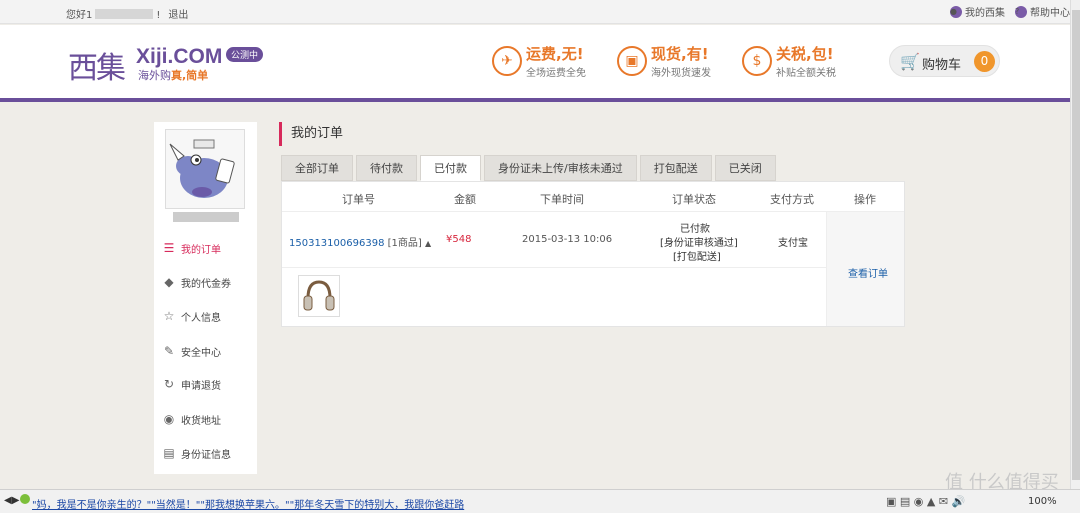  What do you see at coordinates (459, 239) in the screenshot?
I see `order-amount: ¥548` at bounding box center [459, 239].